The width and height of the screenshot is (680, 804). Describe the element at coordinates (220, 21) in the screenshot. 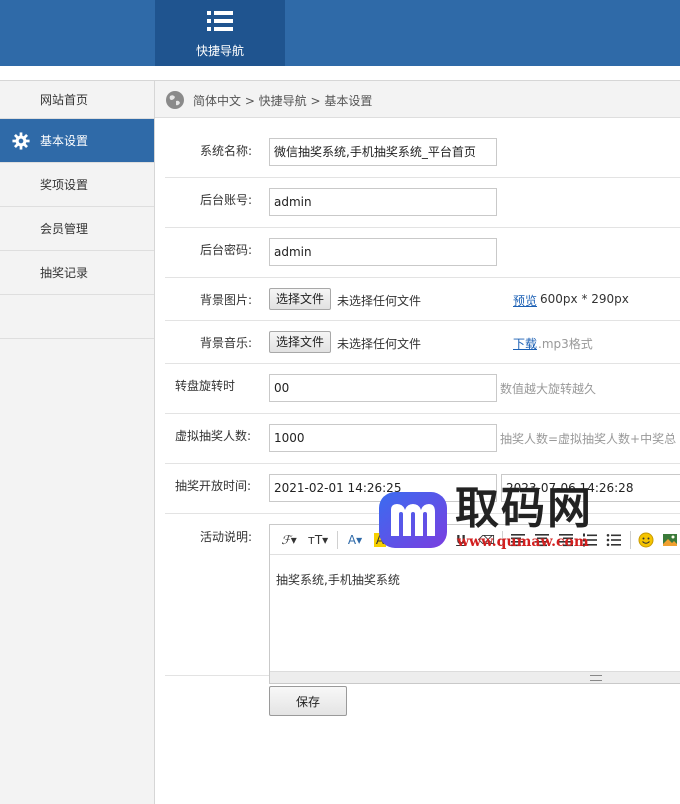

I see `list-icon` at that location.